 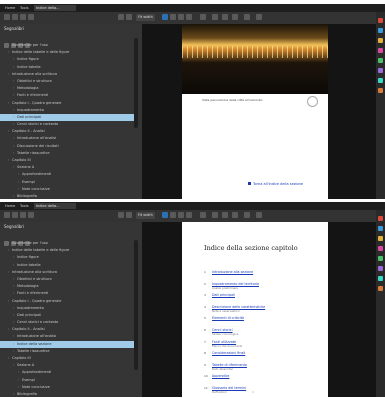 What do you see at coordinates (223, 295) in the screenshot?
I see `toc-link: Dati principali` at bounding box center [223, 295].